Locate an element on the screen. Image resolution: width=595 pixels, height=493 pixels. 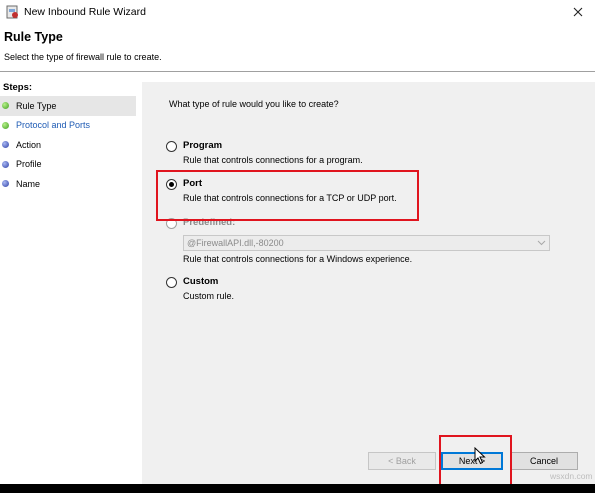
program-label: Program is located at coordinates (202, 145).